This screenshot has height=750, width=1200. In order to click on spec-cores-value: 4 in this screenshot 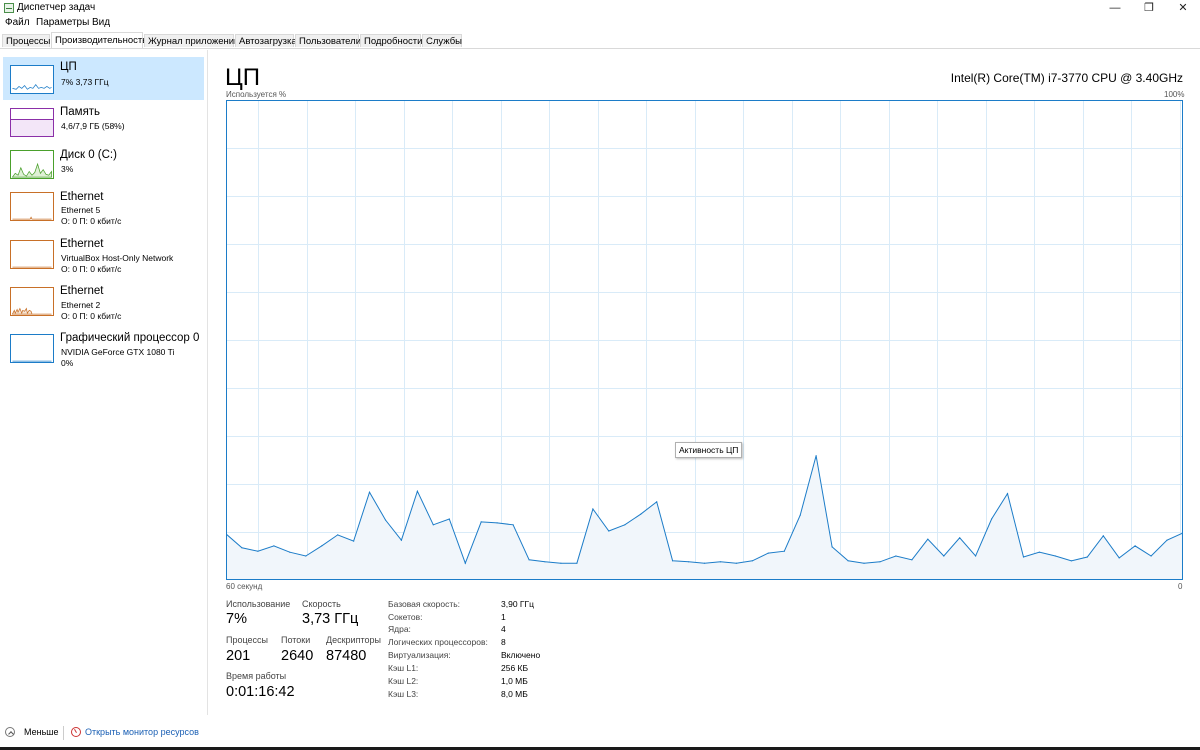, I will do `click(503, 629)`.